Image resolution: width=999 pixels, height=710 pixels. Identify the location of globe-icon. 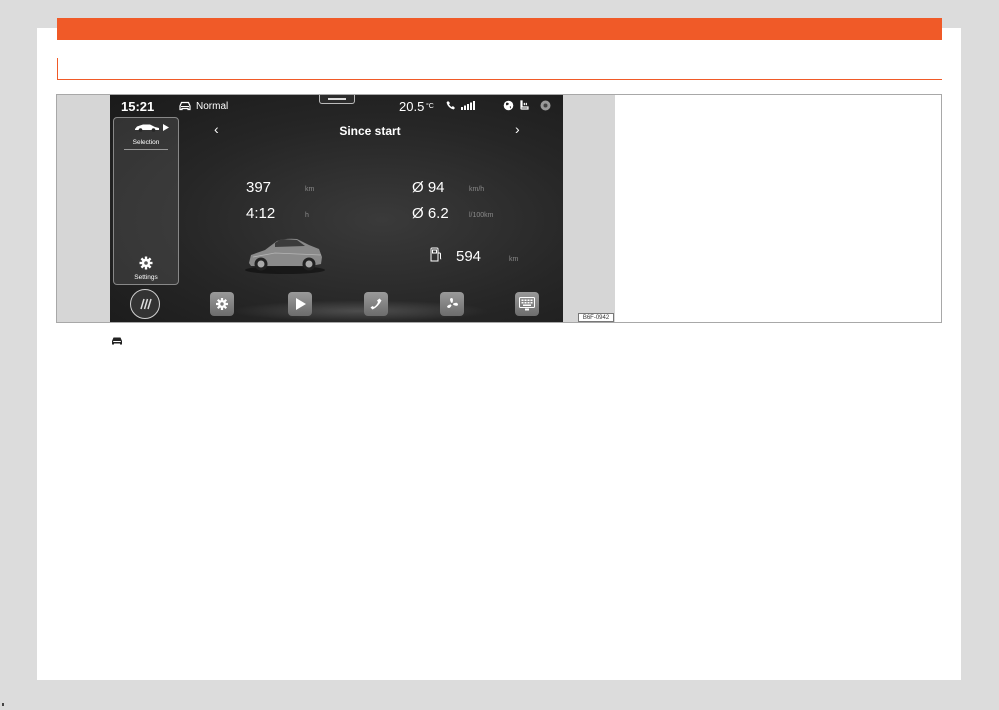
(508, 105).